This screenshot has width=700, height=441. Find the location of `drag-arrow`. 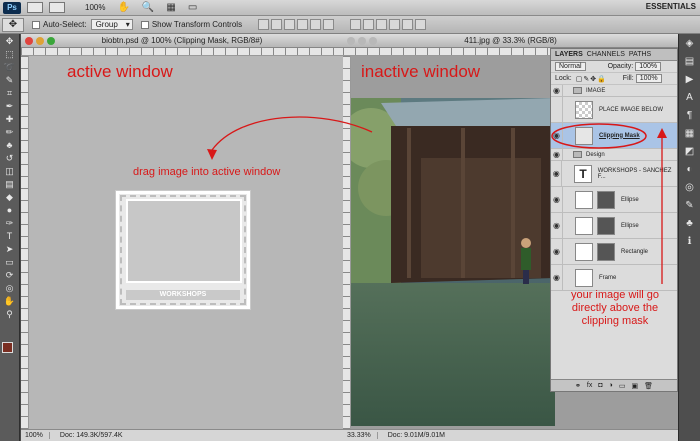

drag-arrow is located at coordinates (292, 133).